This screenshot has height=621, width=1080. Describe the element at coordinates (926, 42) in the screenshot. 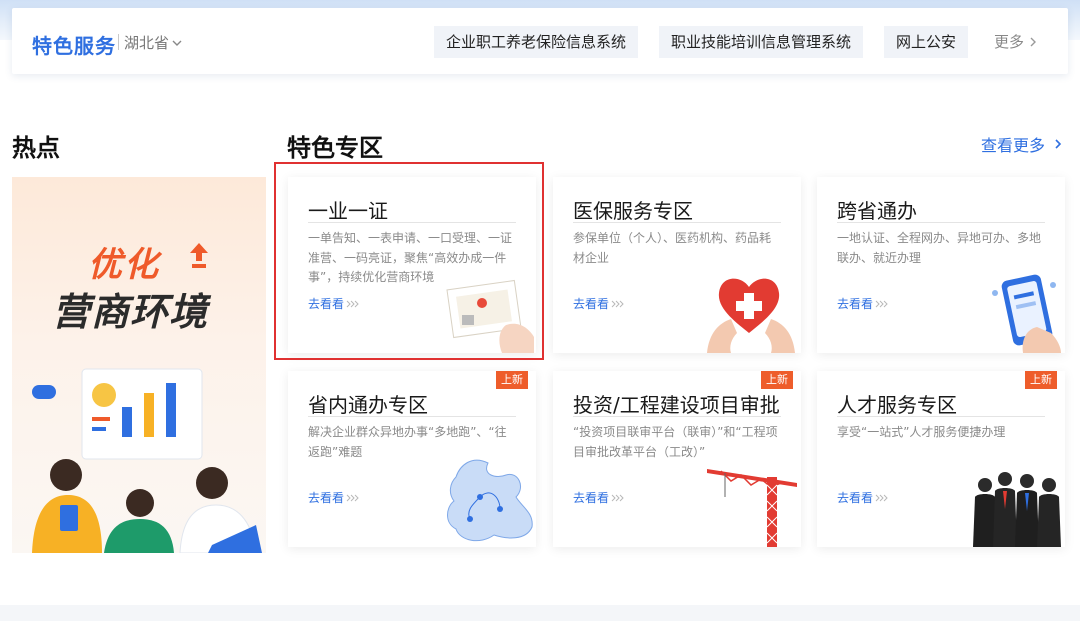

I see `nav-link-online-police: 网上公安` at that location.